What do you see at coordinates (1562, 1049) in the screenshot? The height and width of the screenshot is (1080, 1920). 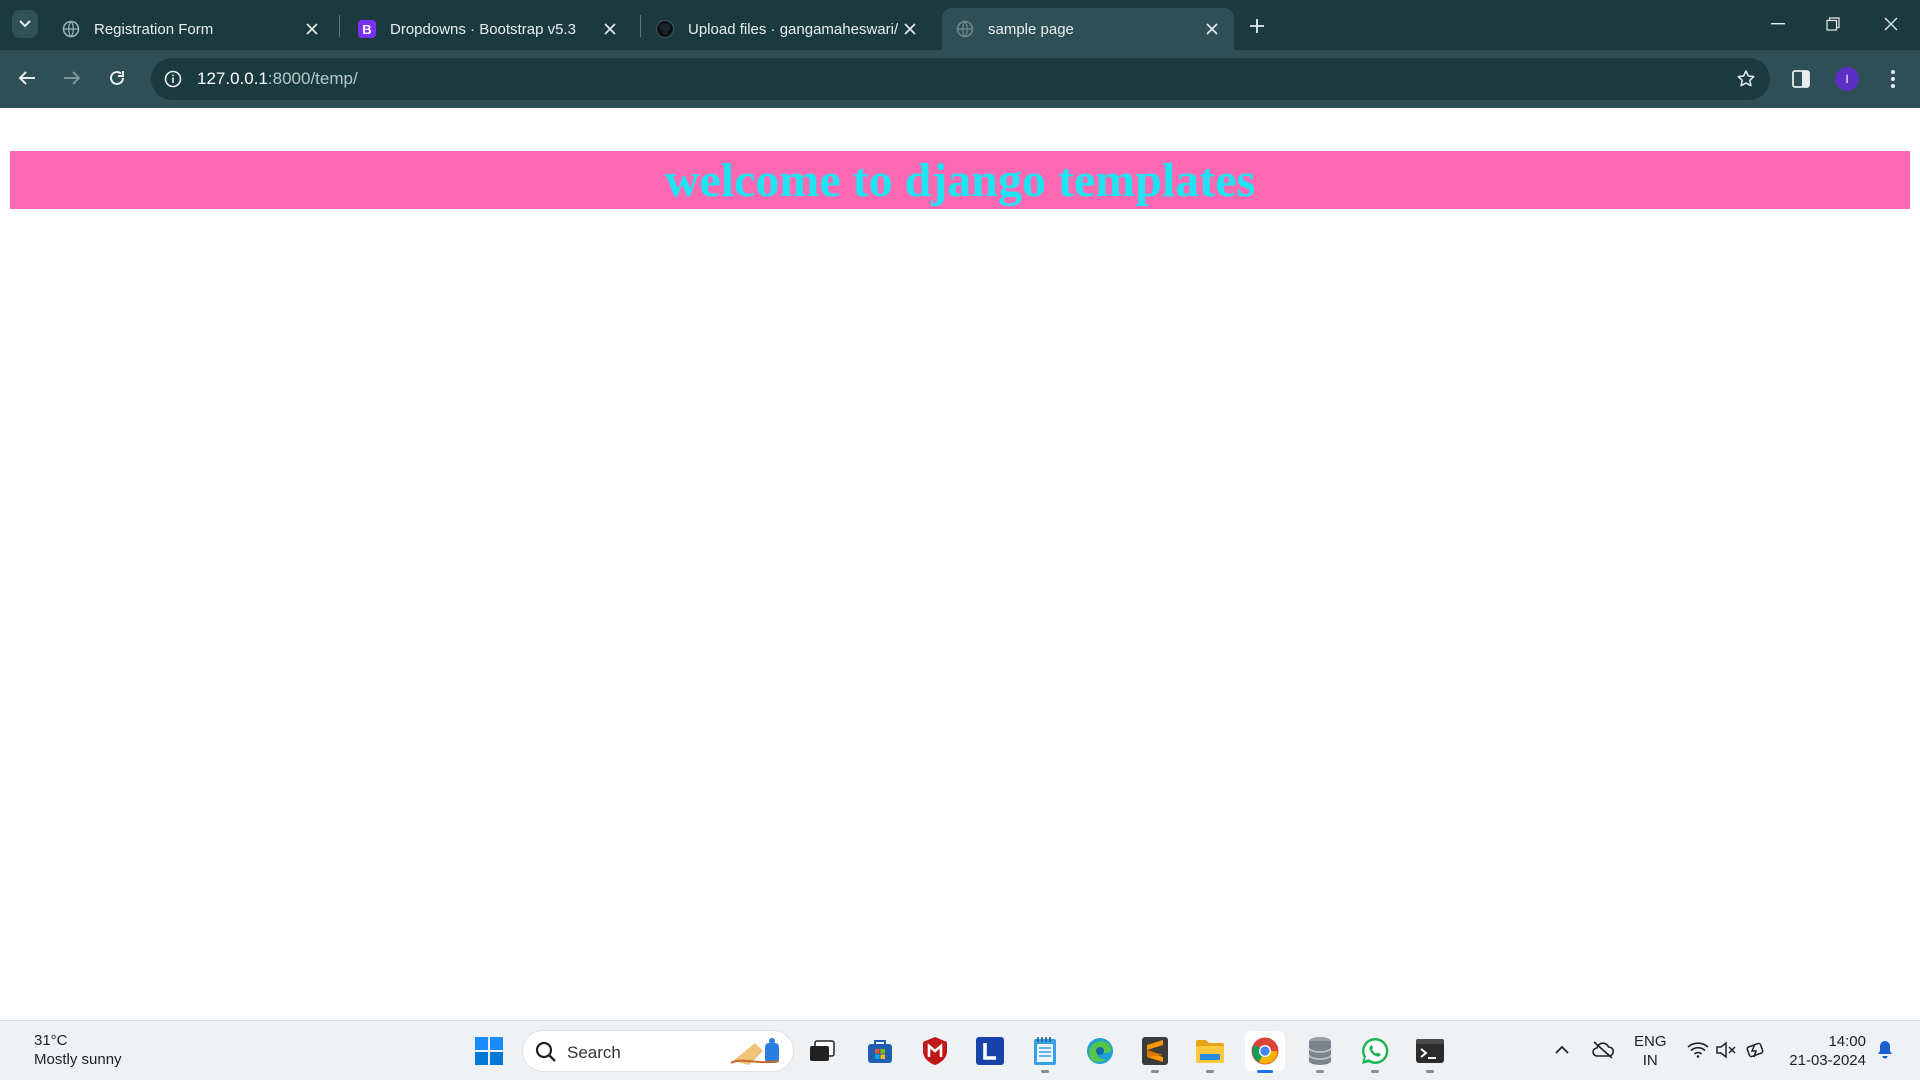 I see `show-hidden-icons-button` at bounding box center [1562, 1049].